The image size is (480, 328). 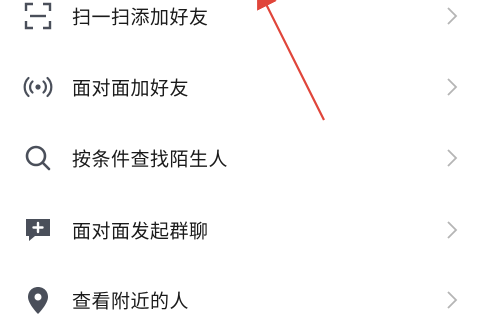 I want to click on menu-item-label: 扫一扫添加好友, so click(x=140, y=17).